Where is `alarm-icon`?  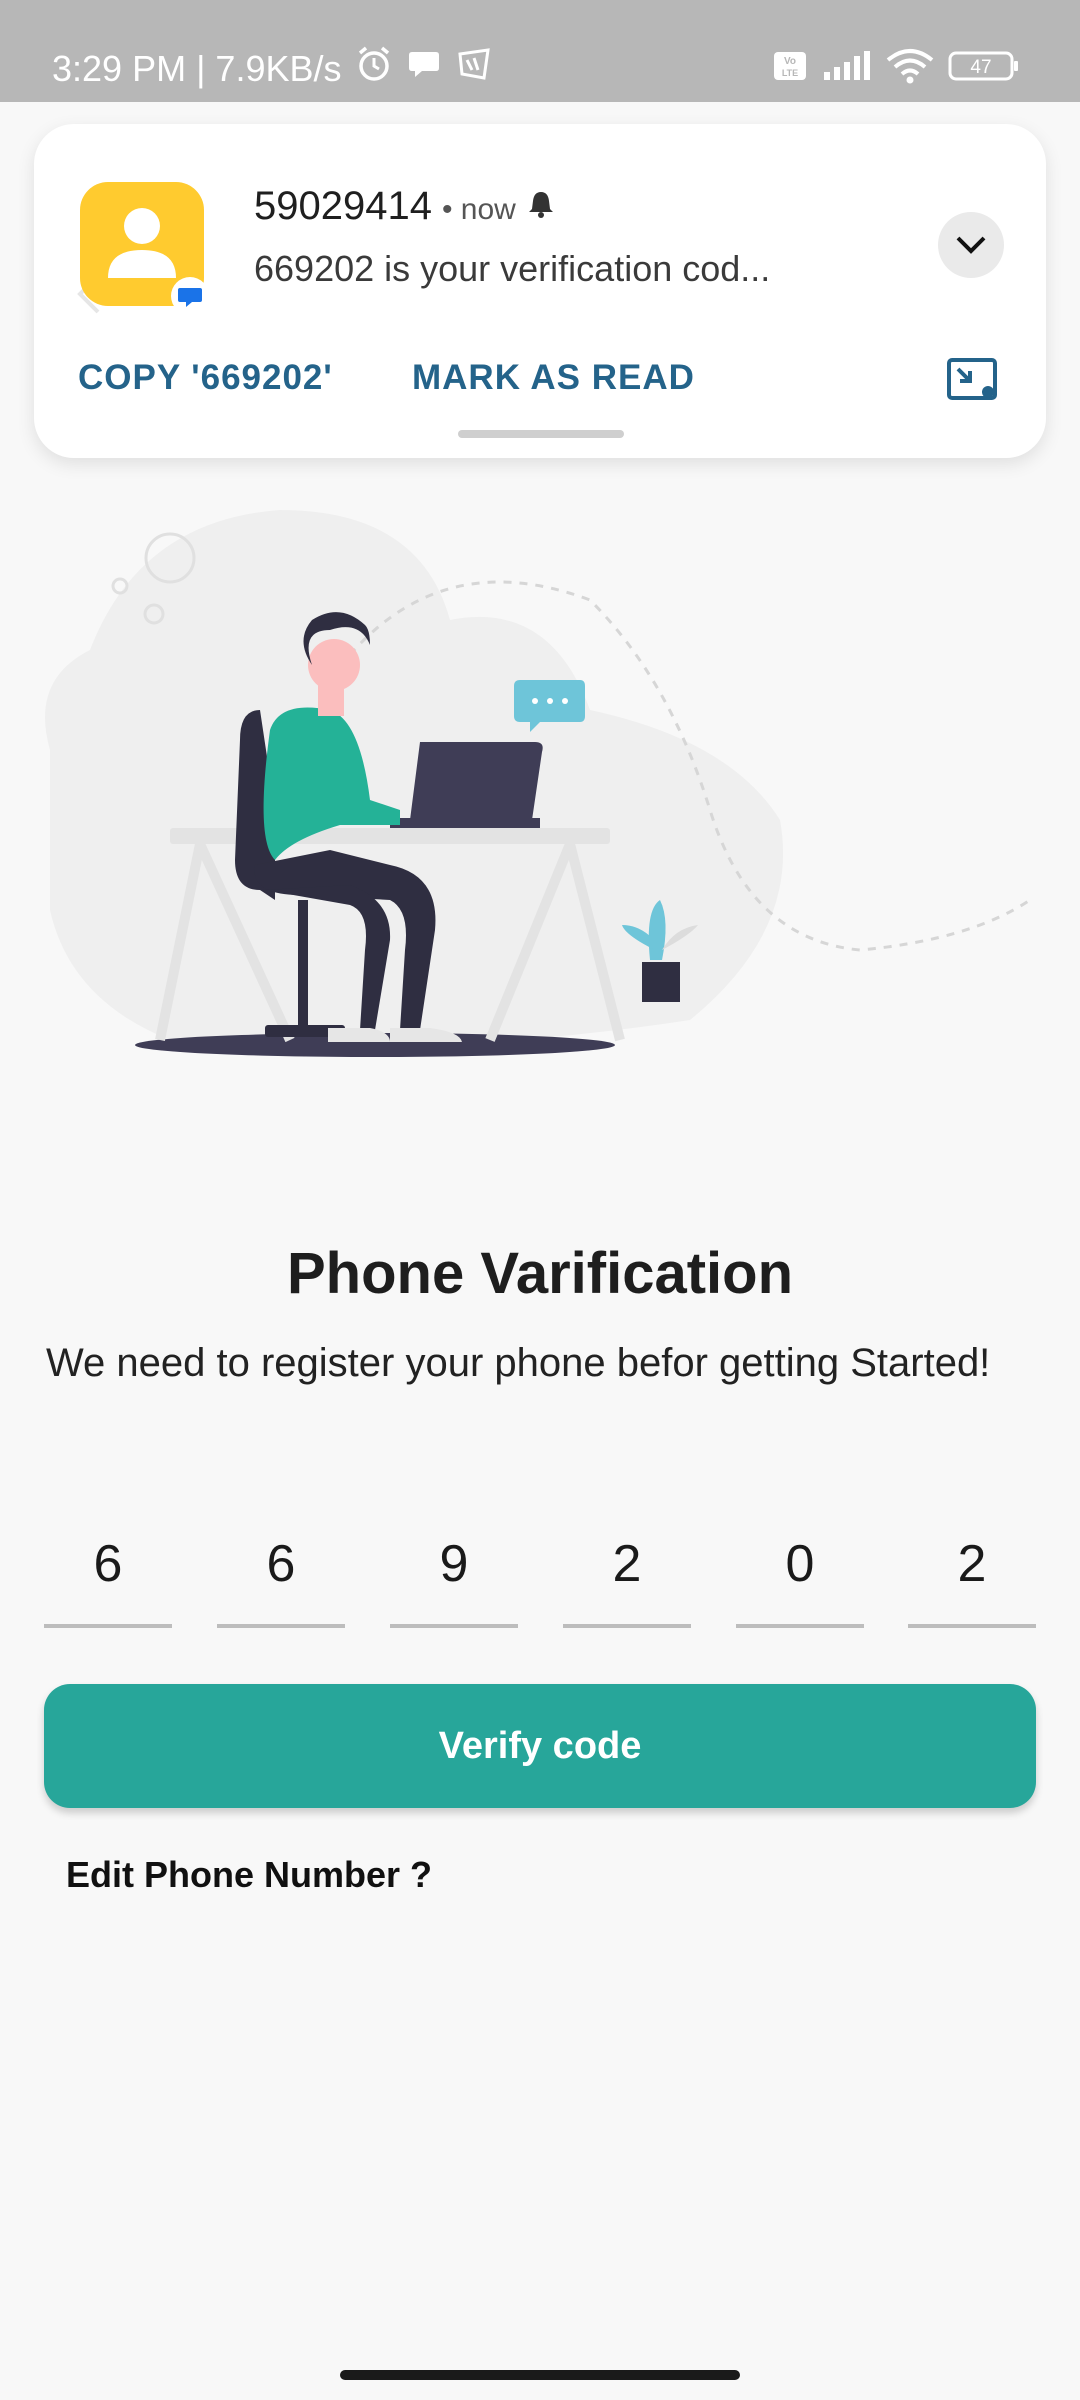 alarm-icon is located at coordinates (374, 68).